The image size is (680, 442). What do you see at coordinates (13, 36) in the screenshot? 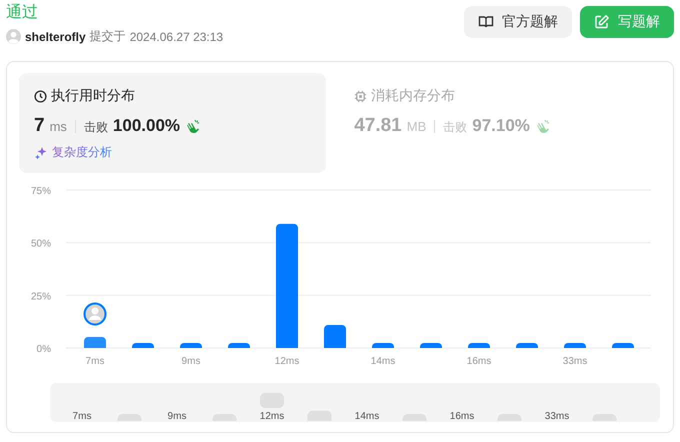
I see `avatar-icon` at bounding box center [13, 36].